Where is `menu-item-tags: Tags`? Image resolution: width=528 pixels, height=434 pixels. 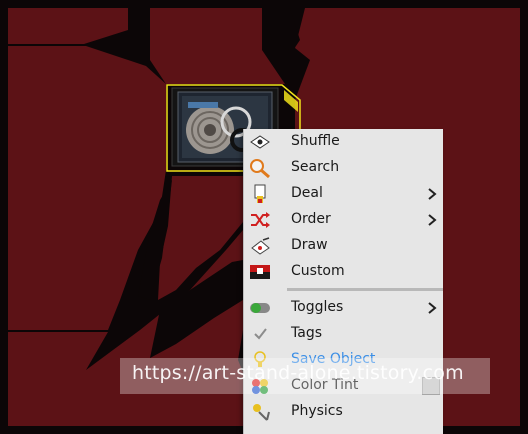
menu-item-tags: Tags is located at coordinates (343, 334).